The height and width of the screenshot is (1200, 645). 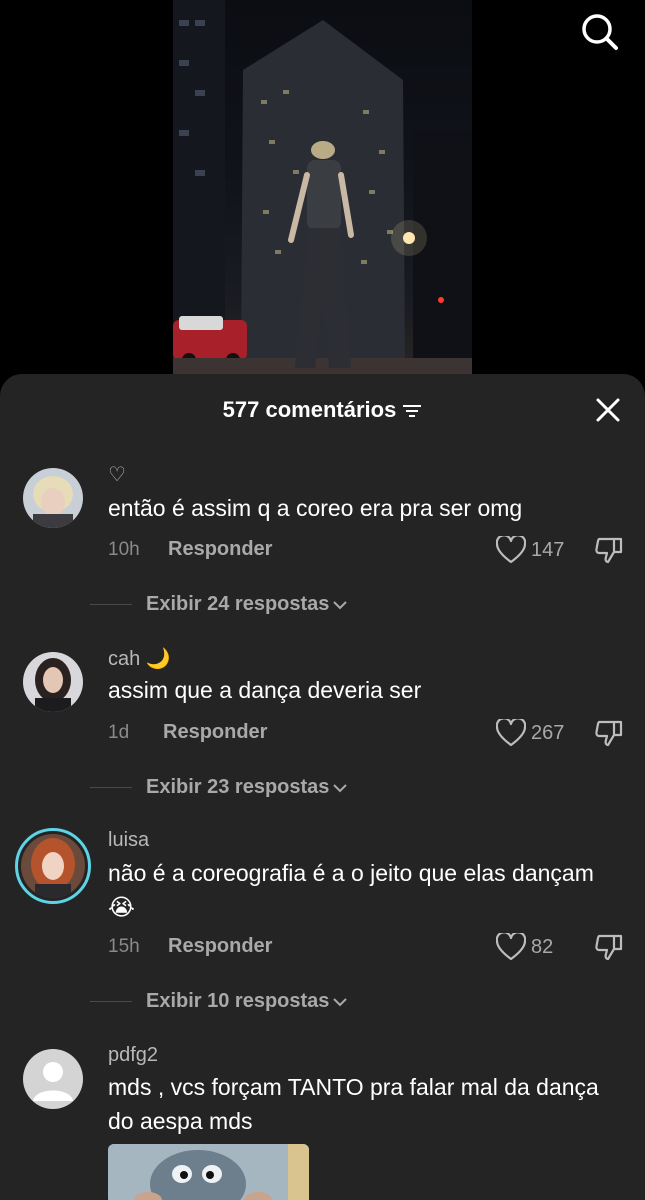 I want to click on comments-count-label: 577 comentários, so click(x=309, y=409).